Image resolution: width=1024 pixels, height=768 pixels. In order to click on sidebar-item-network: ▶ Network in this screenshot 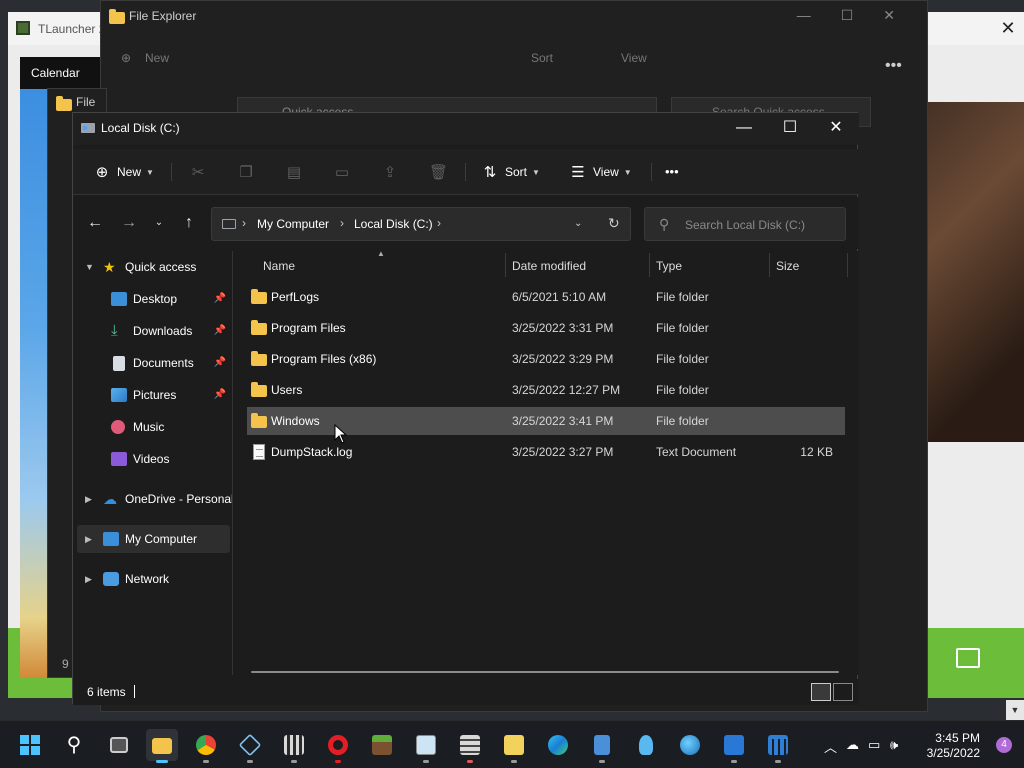, I will do `click(153, 579)`.